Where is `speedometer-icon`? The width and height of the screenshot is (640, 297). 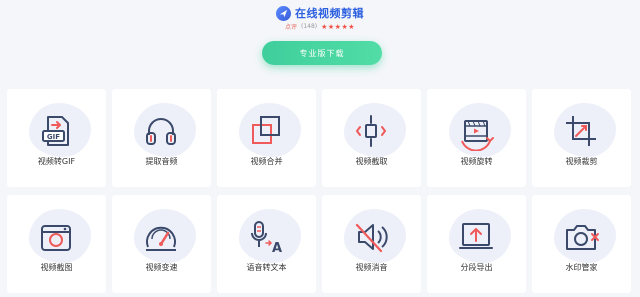 speedometer-icon is located at coordinates (161, 237).